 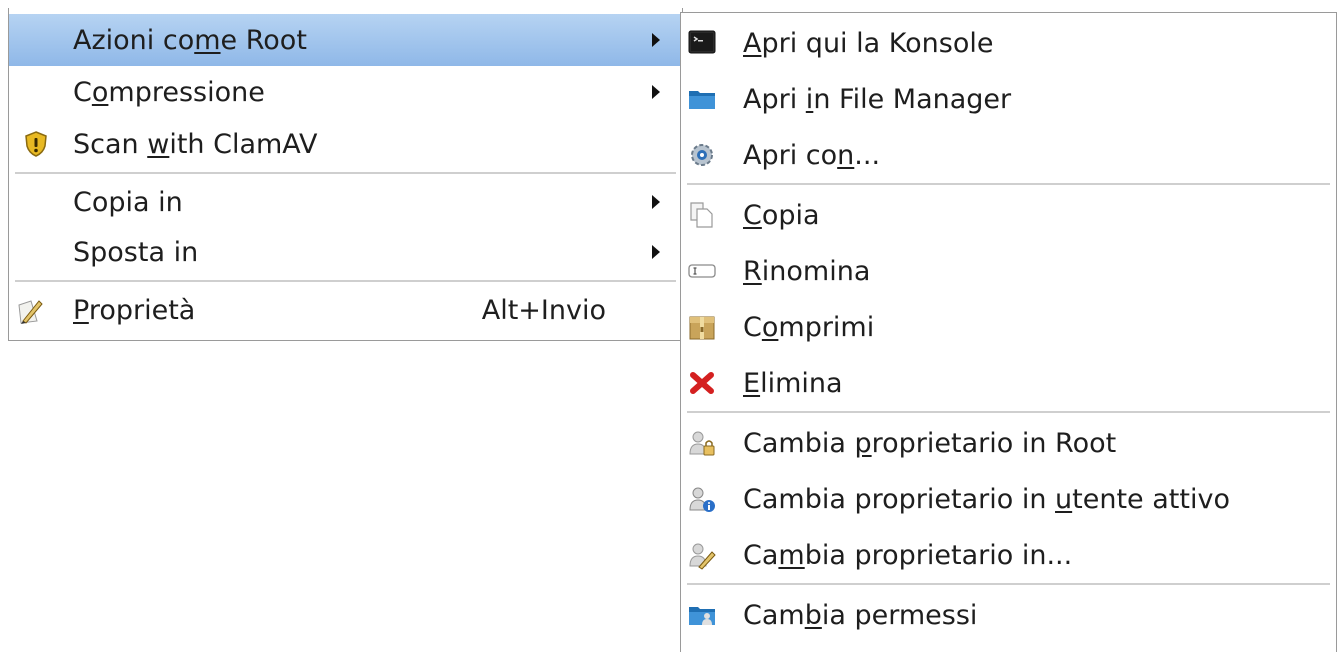 I want to click on menu-item-label: Cambia proprietario in utente attivo, so click(x=986, y=499).